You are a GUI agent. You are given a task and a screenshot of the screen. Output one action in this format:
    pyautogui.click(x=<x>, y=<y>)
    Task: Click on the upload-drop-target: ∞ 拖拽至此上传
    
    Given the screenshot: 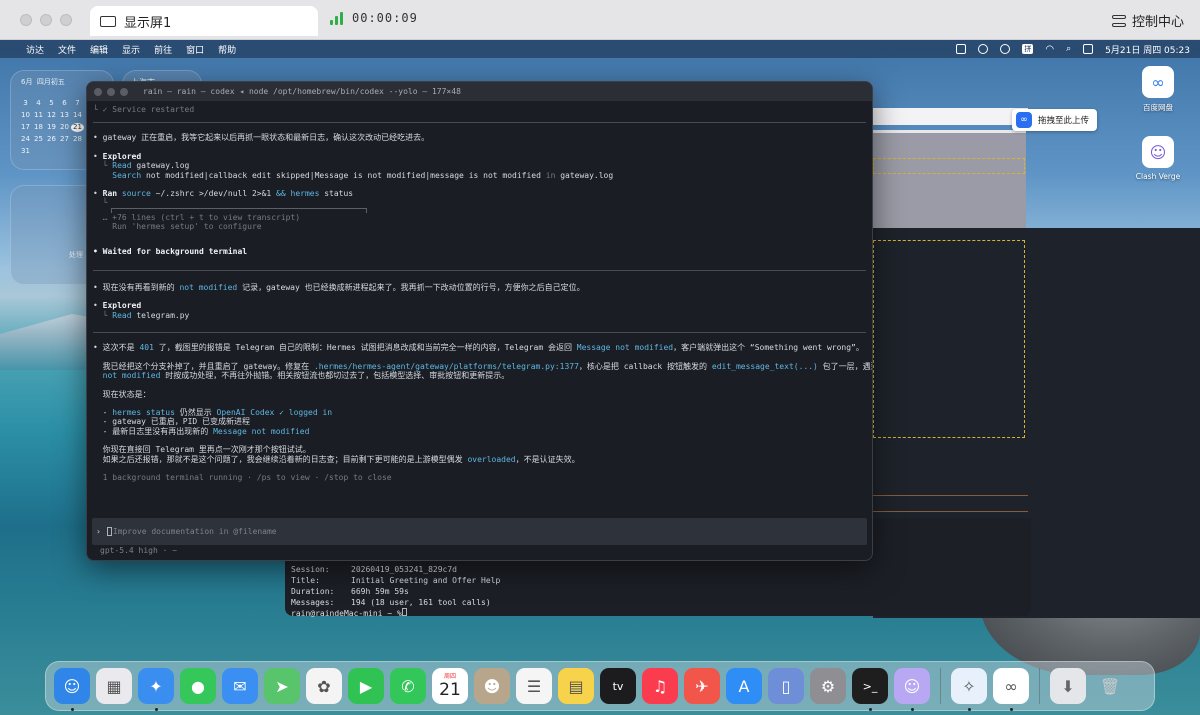 What is the action you would take?
    pyautogui.click(x=1055, y=120)
    